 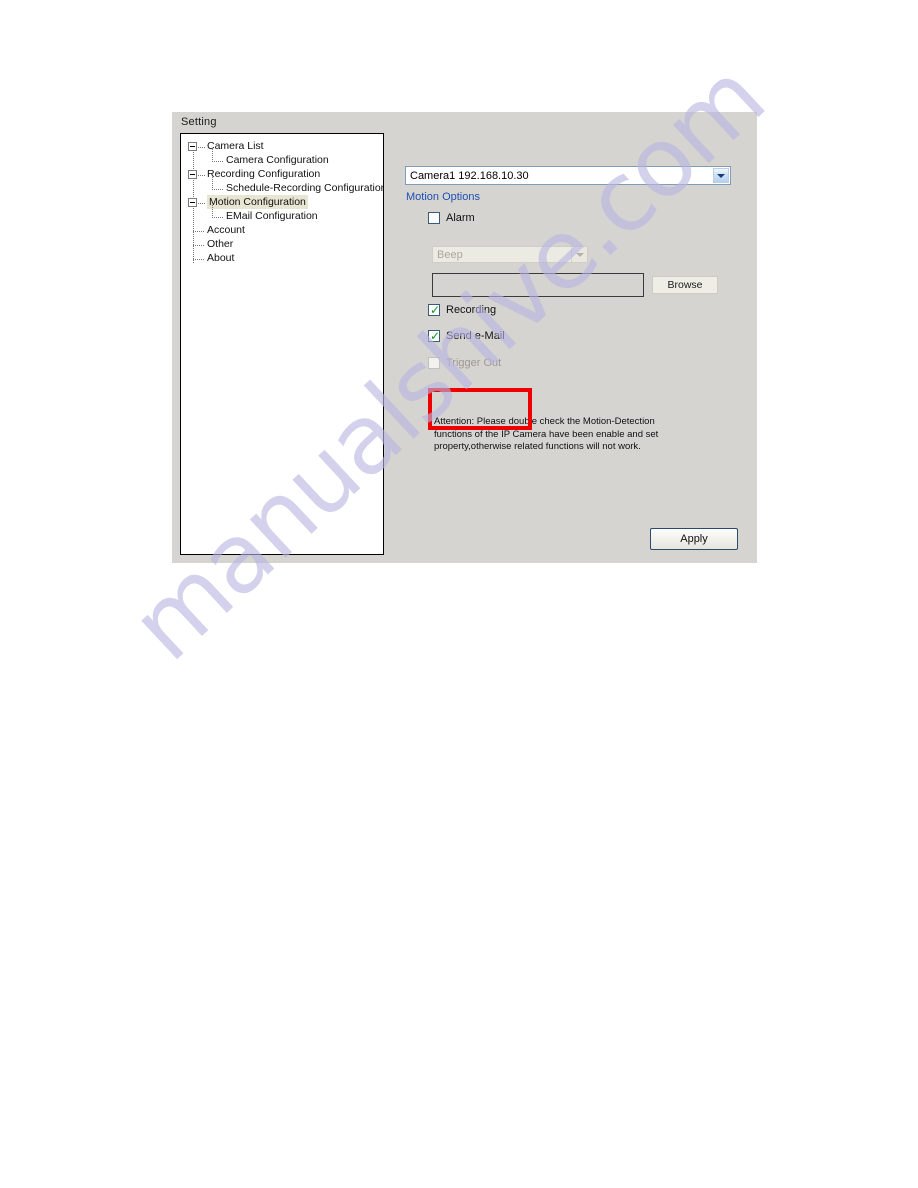 I want to click on send-email-checkbox-label: Send e-Mail, so click(x=475, y=336).